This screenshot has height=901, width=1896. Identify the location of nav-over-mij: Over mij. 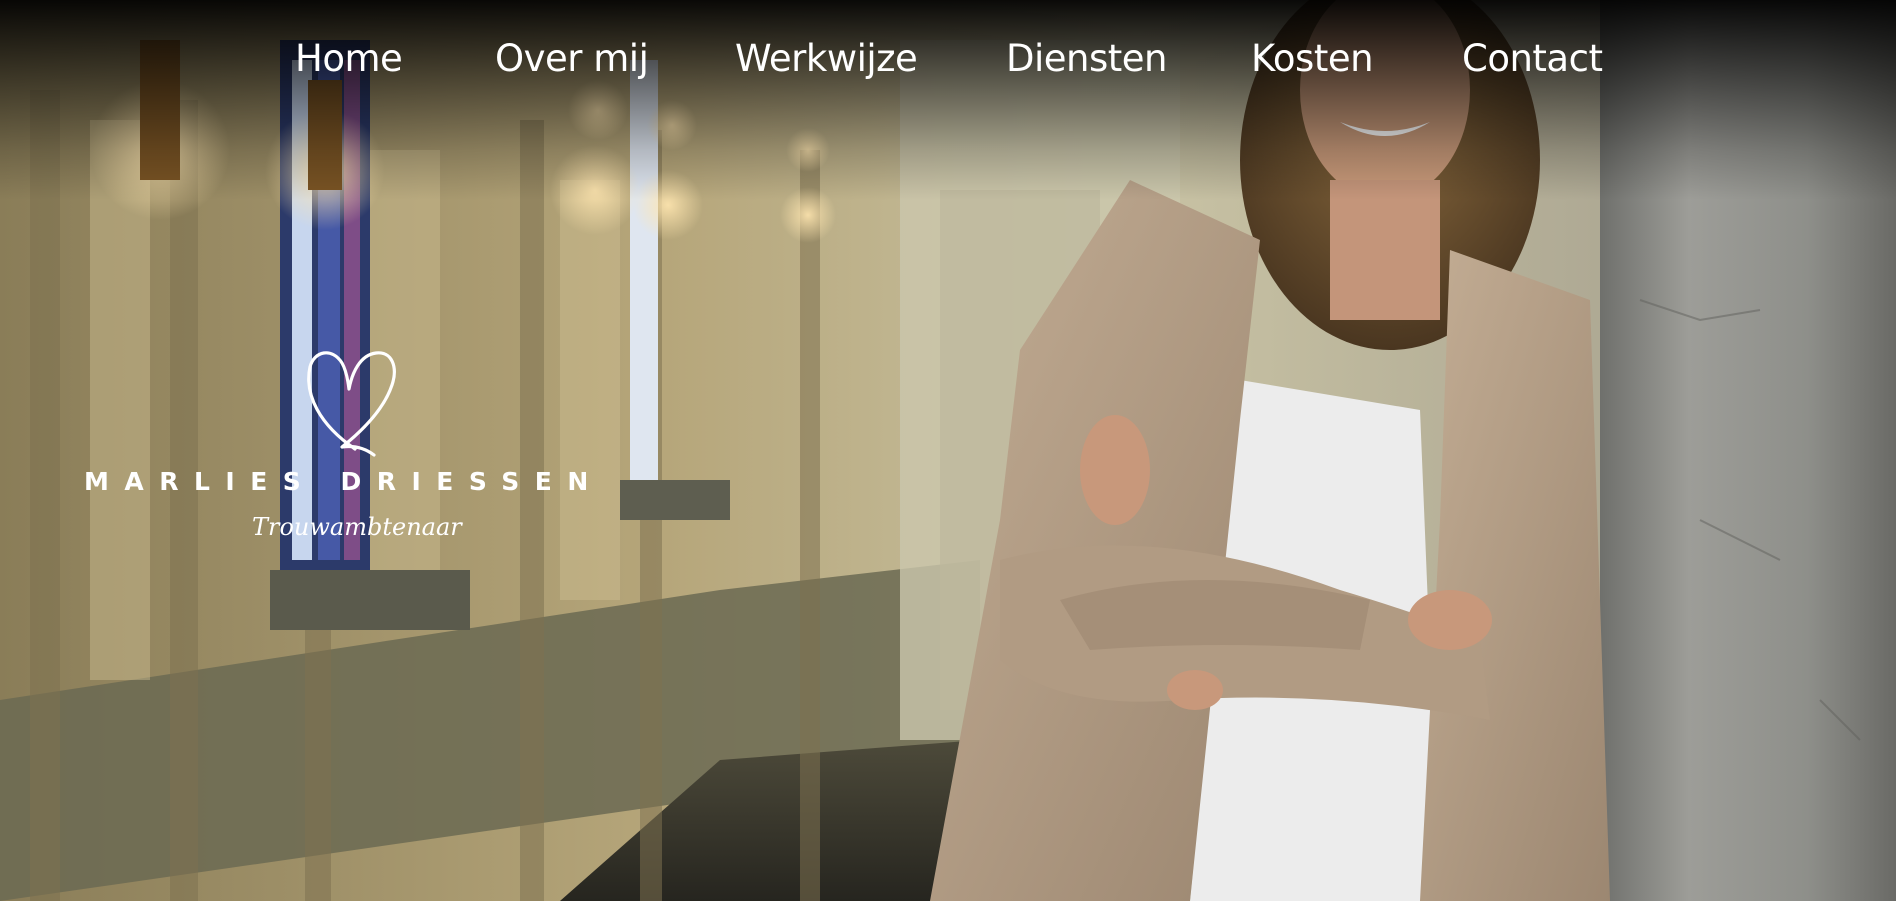
(572, 59).